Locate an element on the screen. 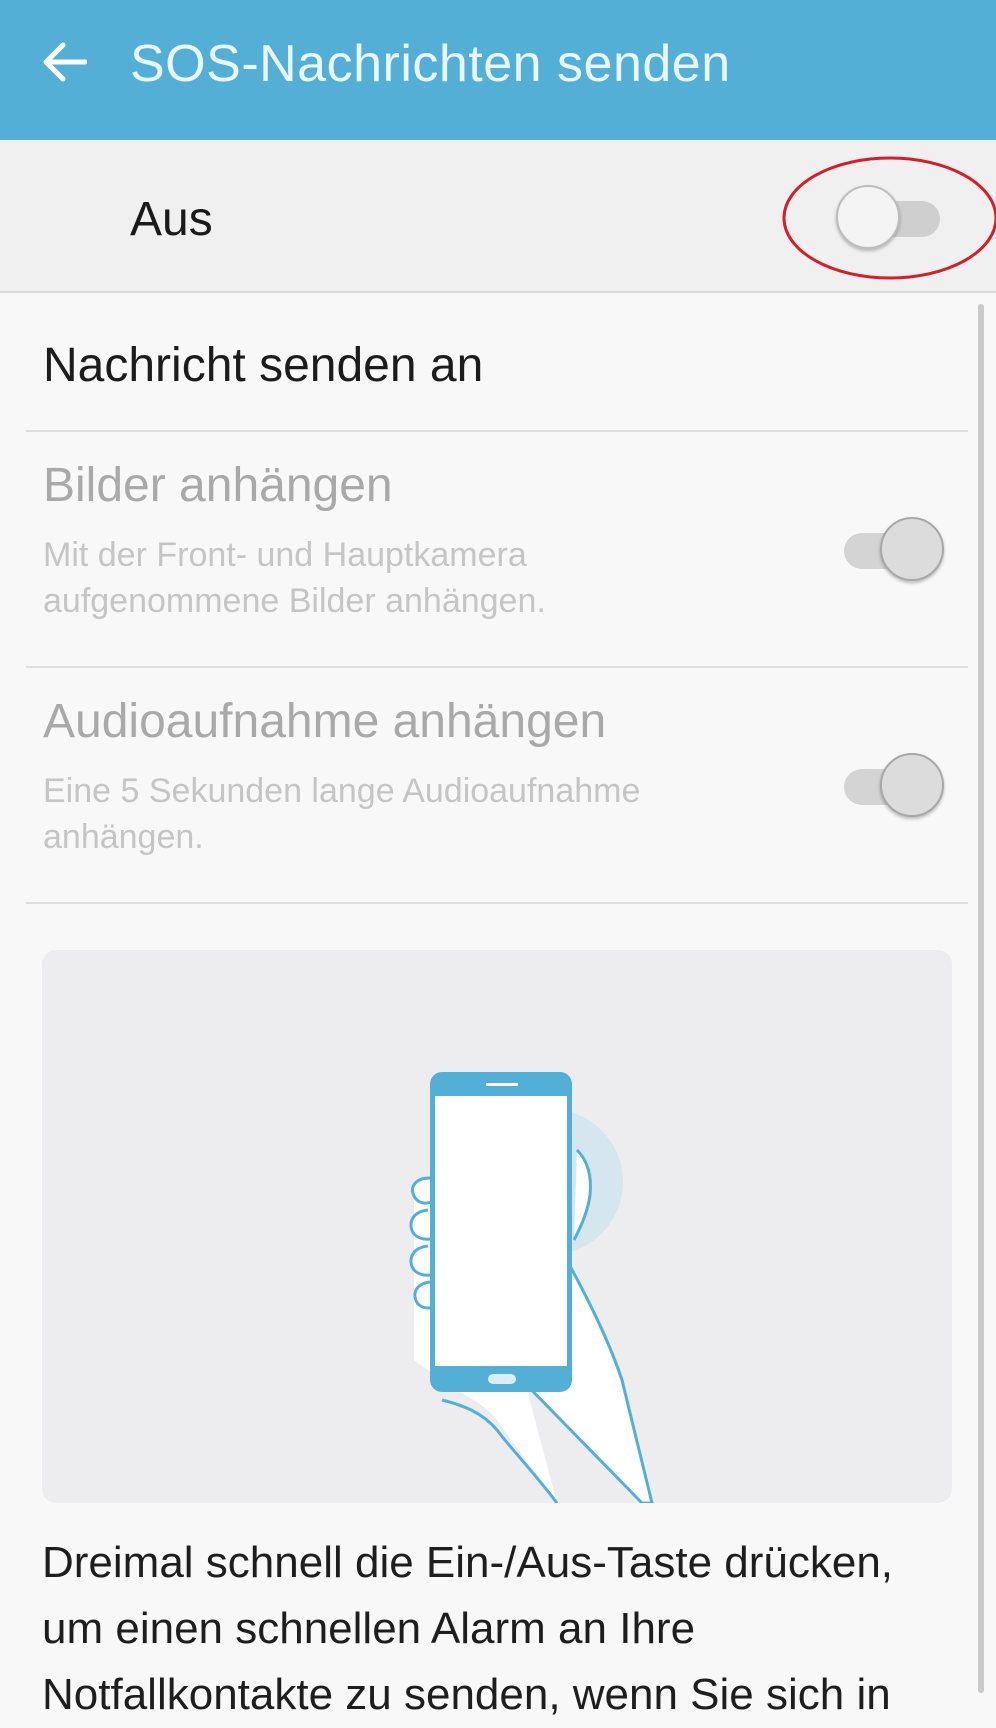 Image resolution: width=996 pixels, height=1728 pixels. master-switch is located at coordinates (889, 217).